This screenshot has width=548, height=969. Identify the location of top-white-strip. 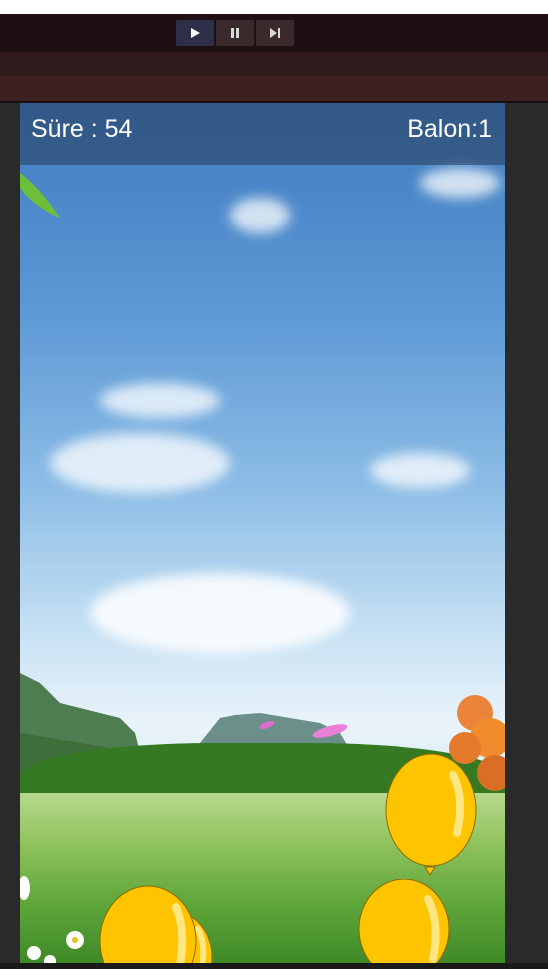
(274, 7).